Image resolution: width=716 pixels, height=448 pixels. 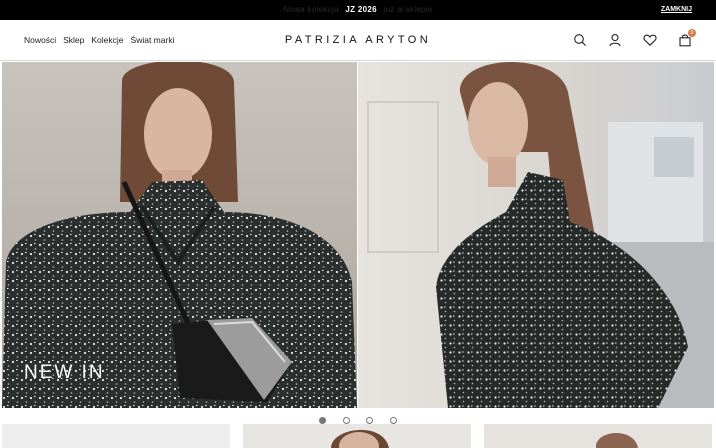 What do you see at coordinates (64, 373) in the screenshot?
I see `hero-caption: NEW IN` at bounding box center [64, 373].